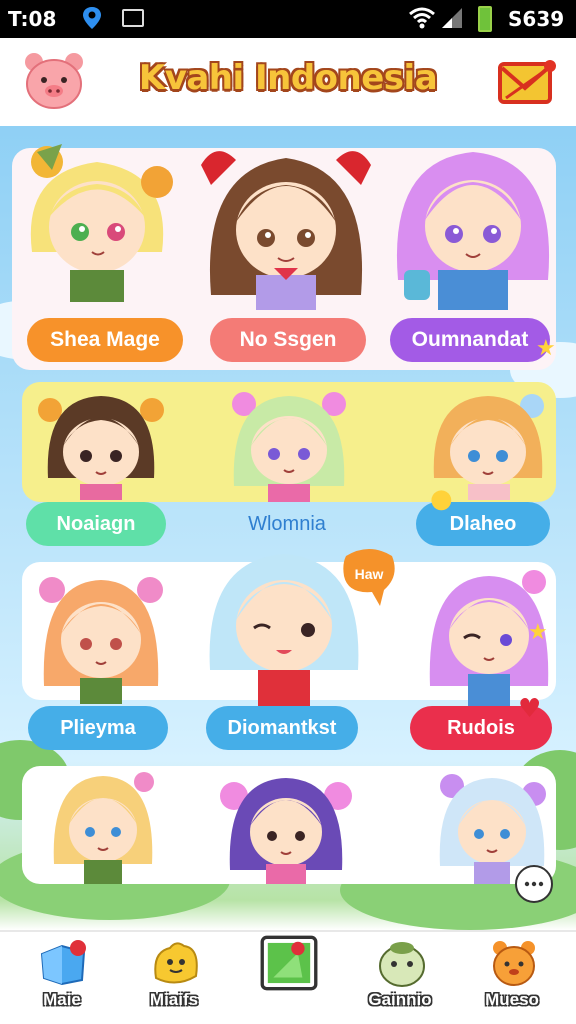 The width and height of the screenshot is (576, 1024). Describe the element at coordinates (422, 18) in the screenshot. I see `wifi-icon` at that location.